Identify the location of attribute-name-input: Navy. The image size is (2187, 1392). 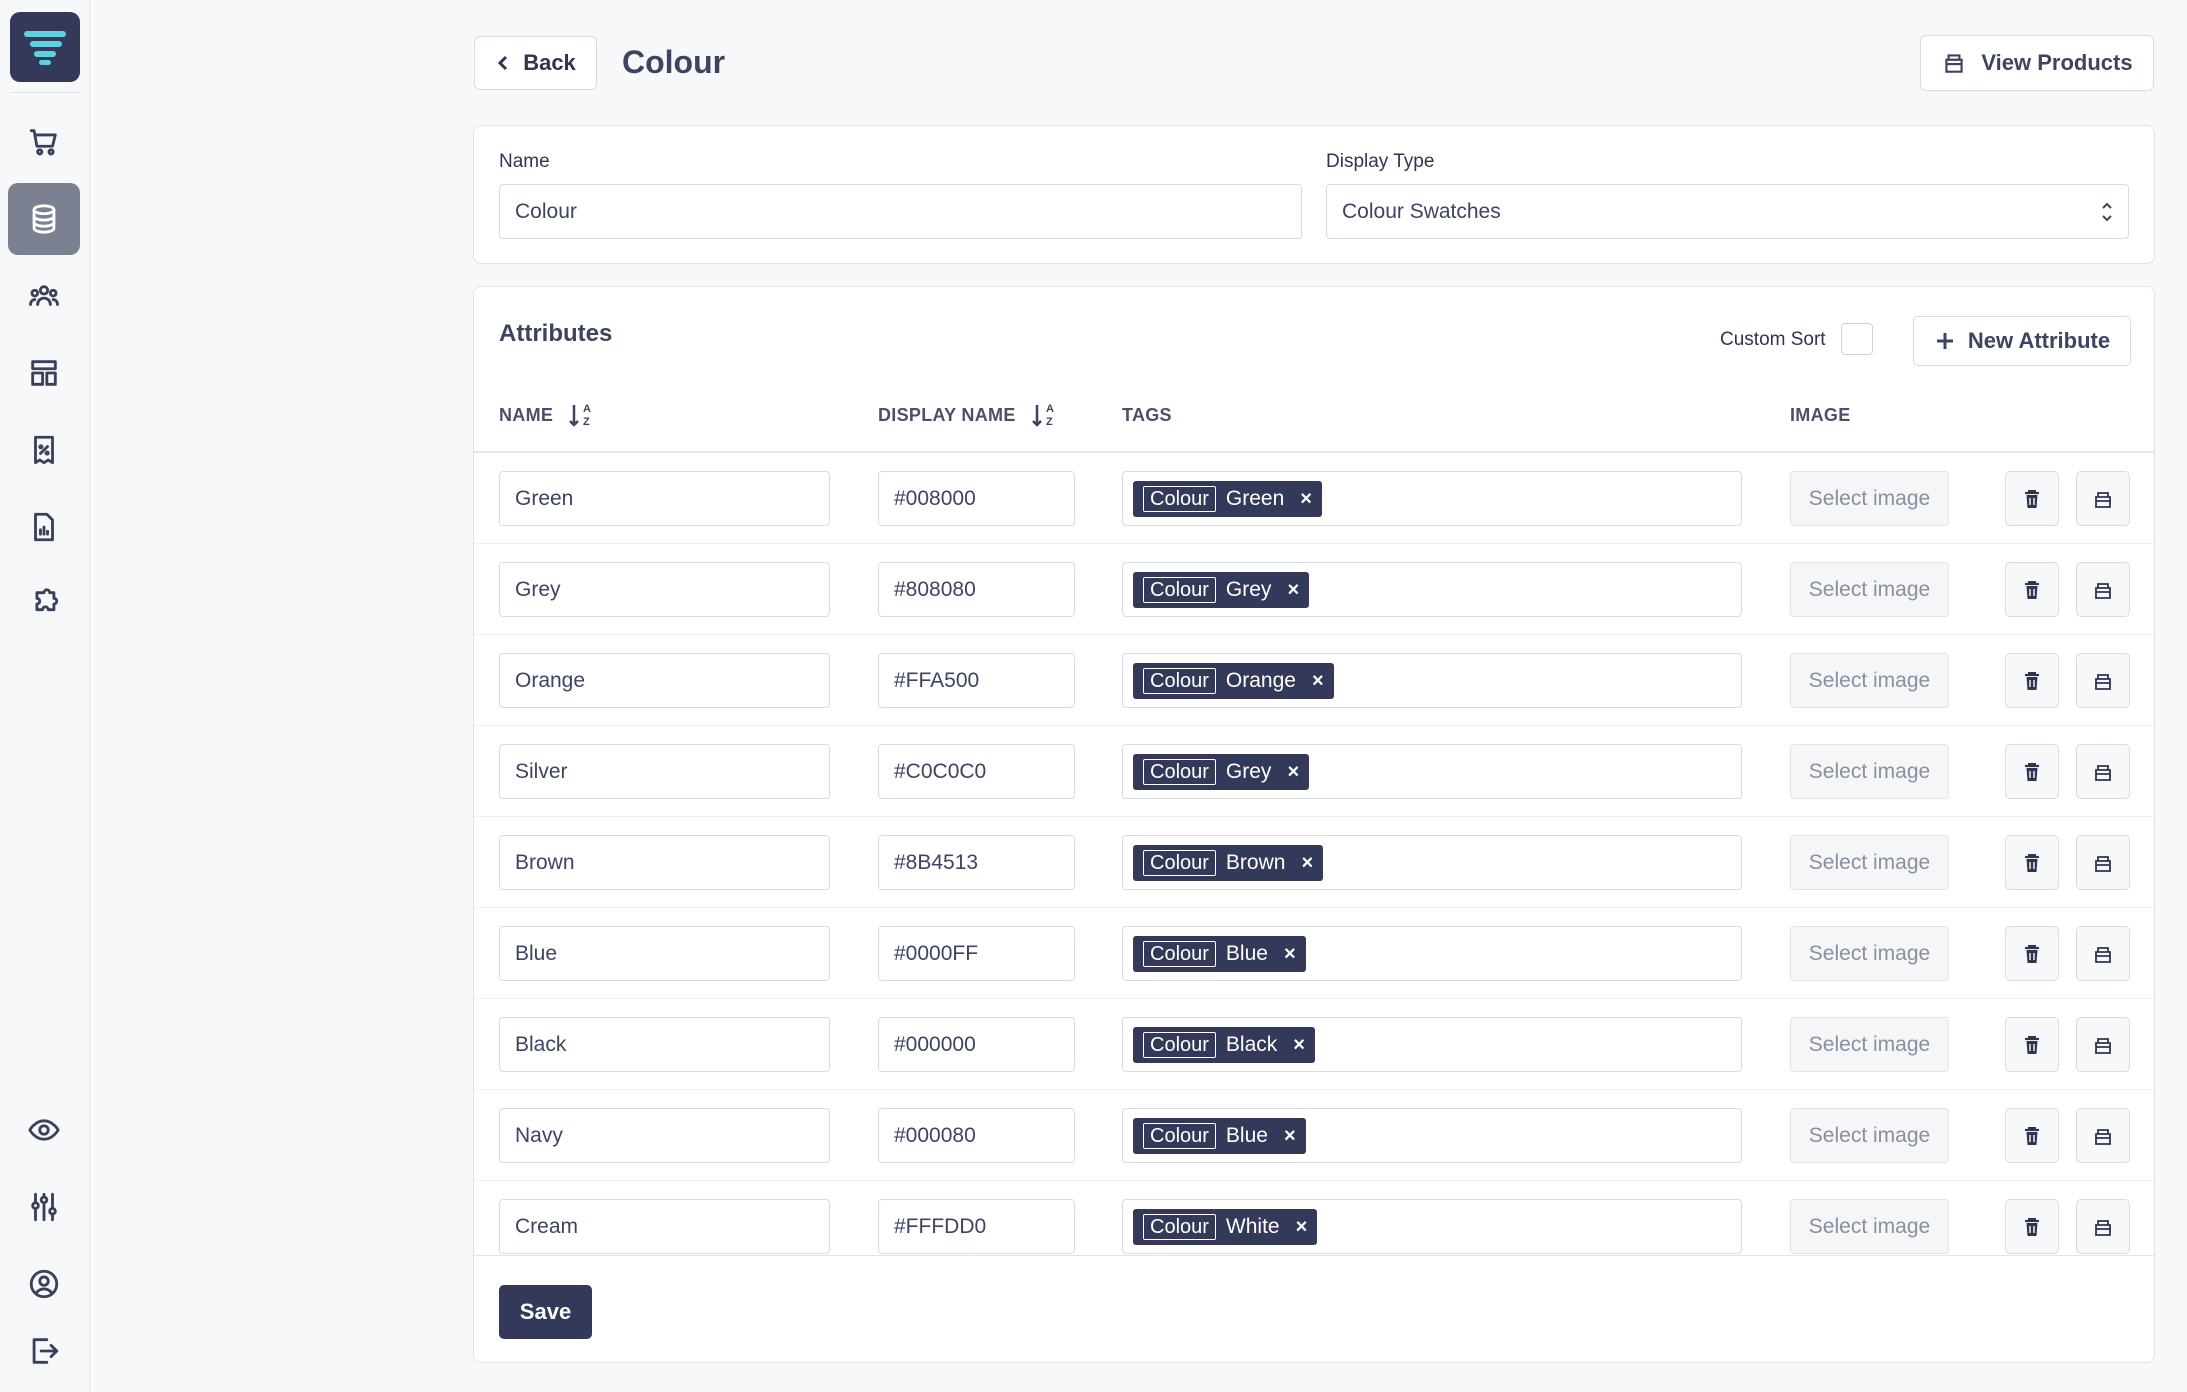
(664, 1135).